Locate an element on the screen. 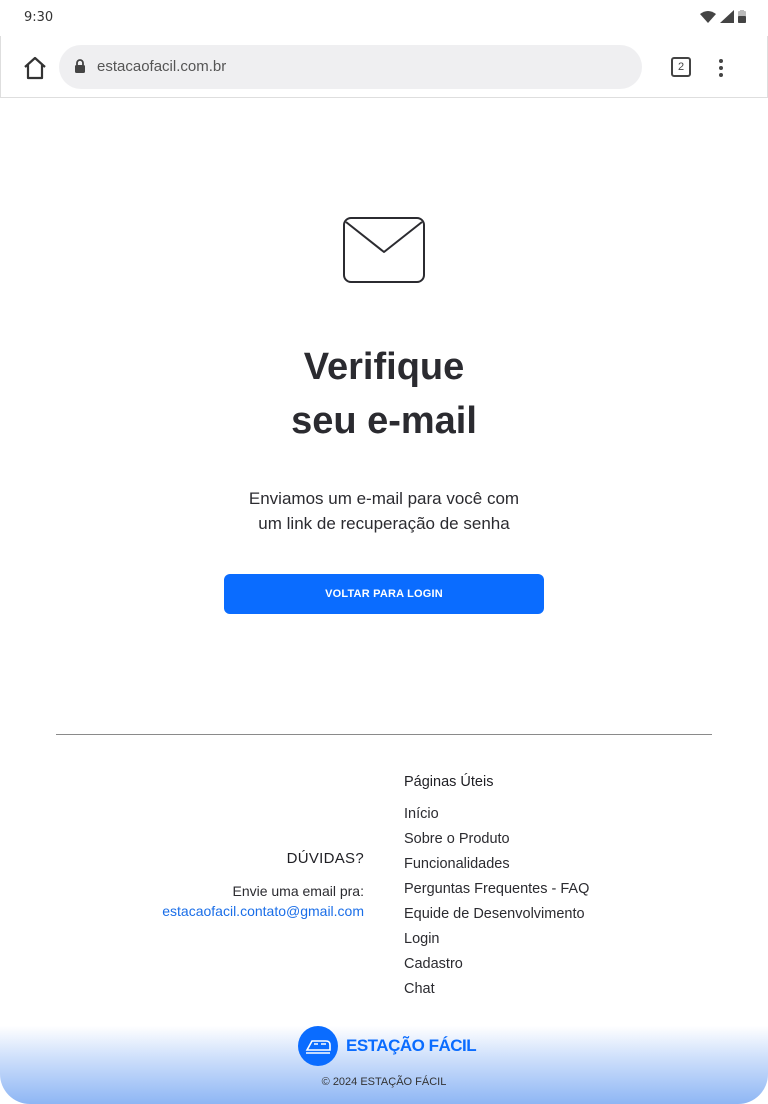 The image size is (768, 1104). mail-icon is located at coordinates (384, 250).